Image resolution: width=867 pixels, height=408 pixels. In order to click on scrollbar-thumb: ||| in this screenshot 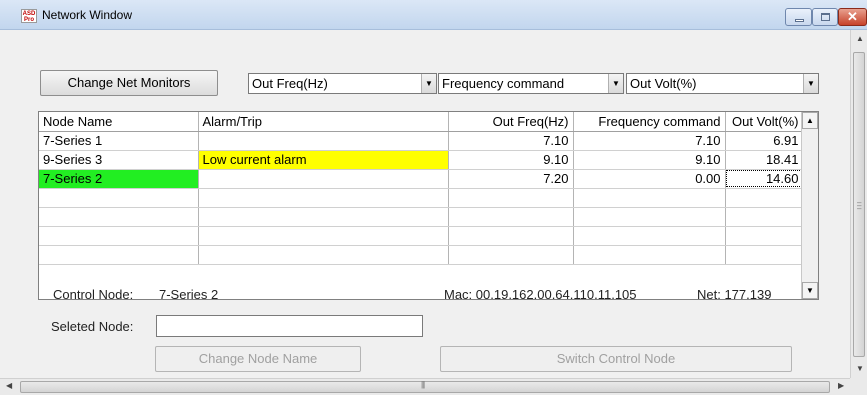, I will do `click(425, 386)`.